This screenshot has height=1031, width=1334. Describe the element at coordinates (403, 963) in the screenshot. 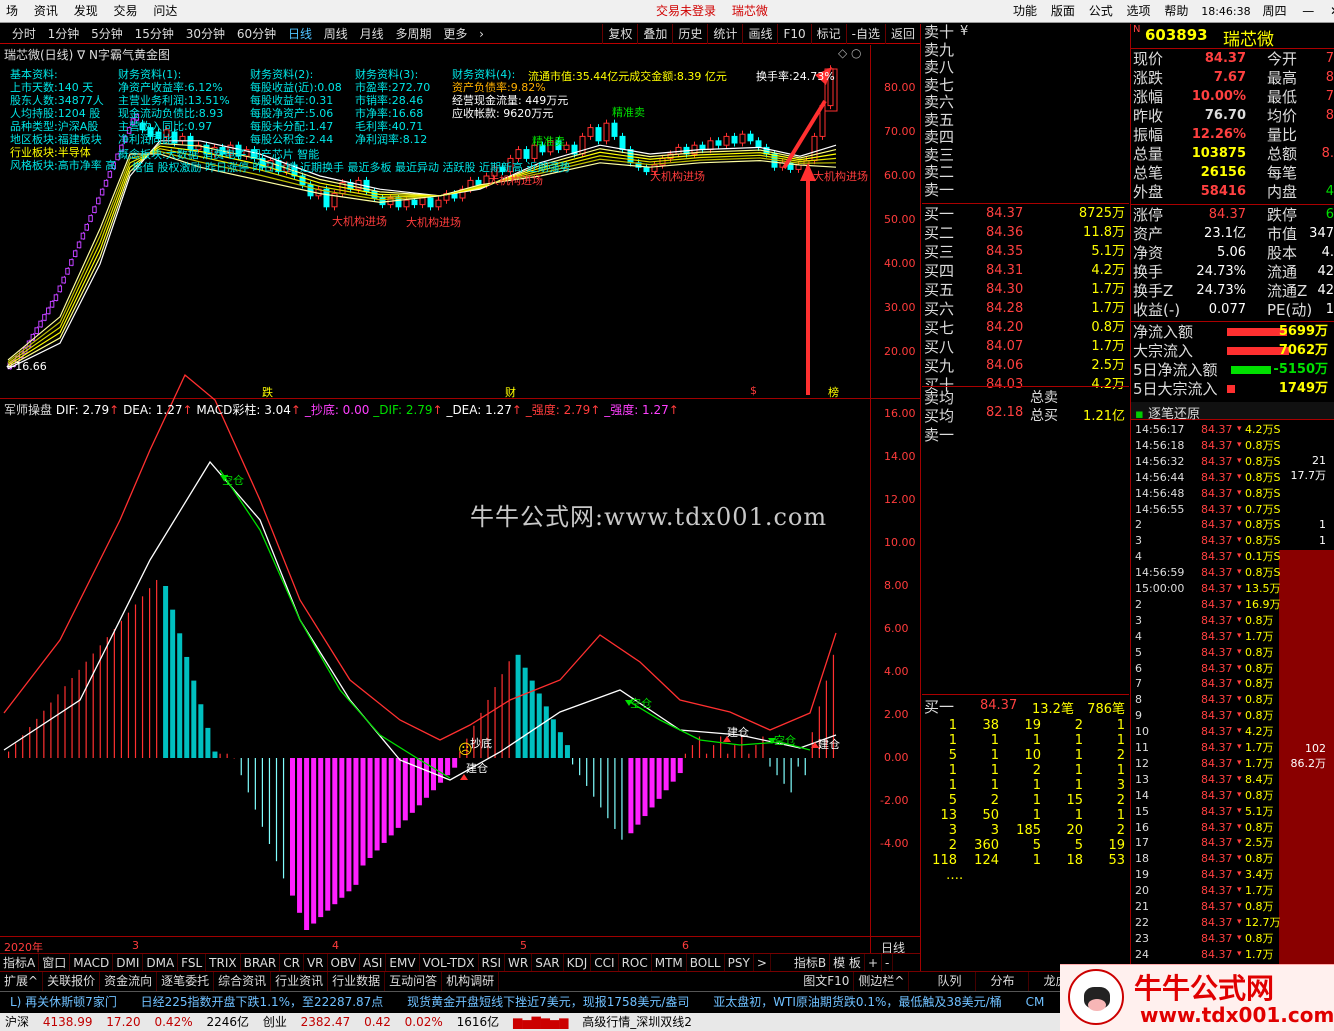

I see `indicator-tab: EMV` at that location.